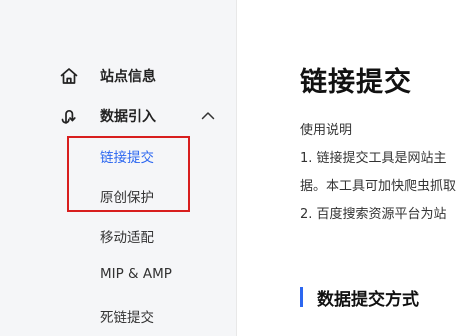 The width and height of the screenshot is (457, 336). I want to click on usage-line: 2. 百度搜索资源平台为站, so click(373, 214).